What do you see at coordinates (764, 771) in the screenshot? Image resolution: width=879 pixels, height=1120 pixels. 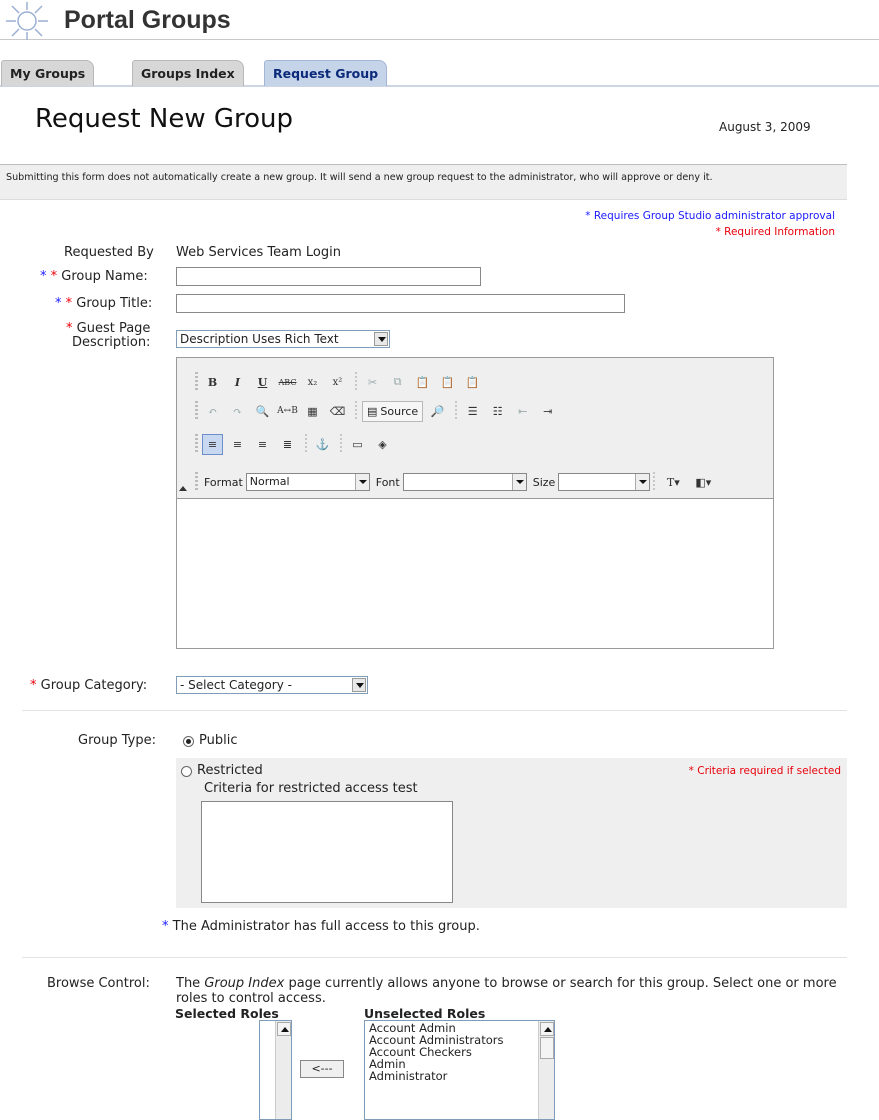 I see `criteria-required-note: * Criteria required if selected` at bounding box center [764, 771].